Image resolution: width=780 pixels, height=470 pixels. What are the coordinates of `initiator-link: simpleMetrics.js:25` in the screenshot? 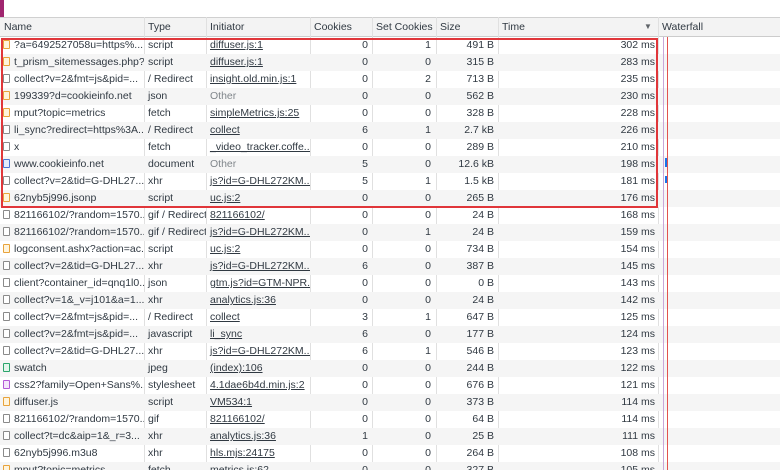 It's located at (258, 113).